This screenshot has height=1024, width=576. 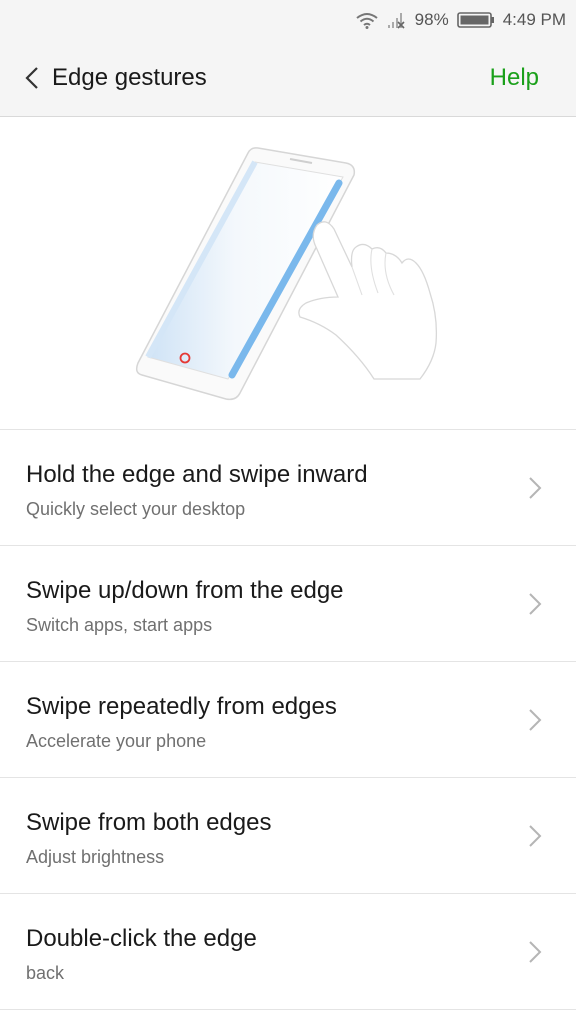 What do you see at coordinates (514, 78) in the screenshot?
I see `help-button: Help` at bounding box center [514, 78].